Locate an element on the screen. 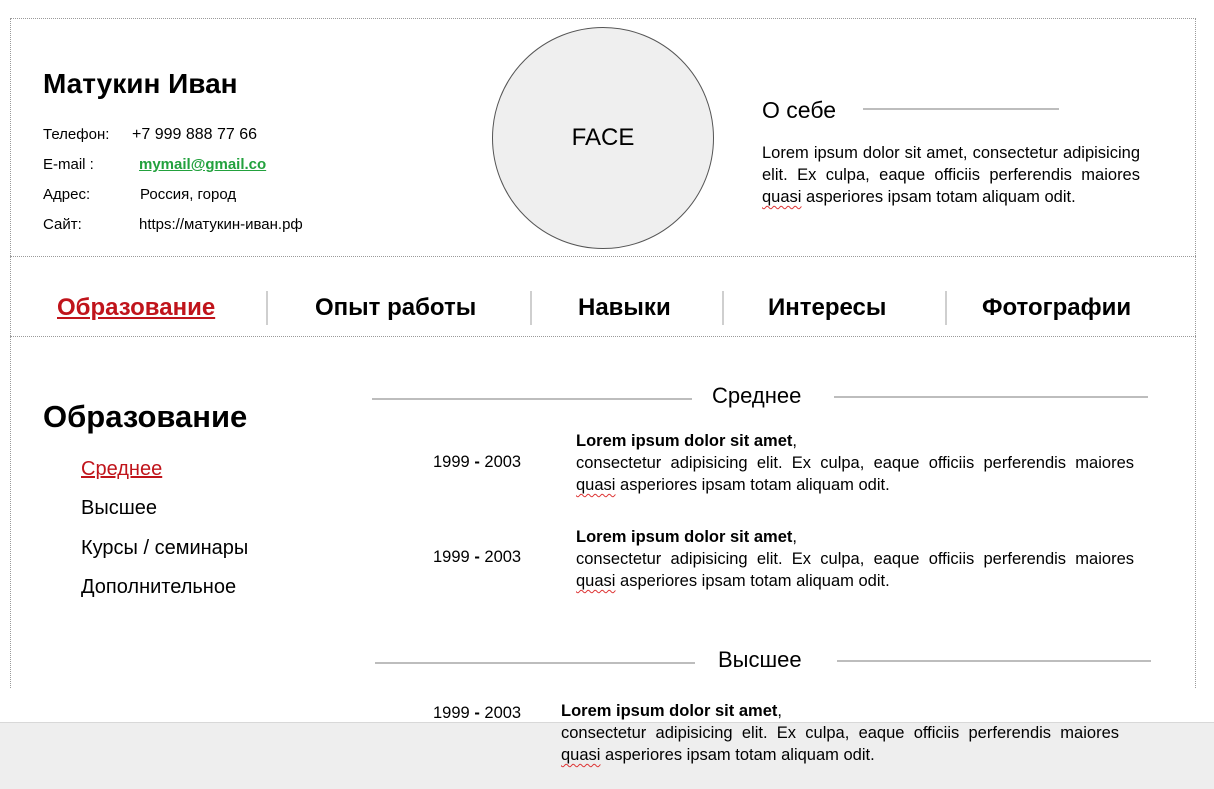 This screenshot has width=1214, height=789. education-title: Образование is located at coordinates (145, 416).